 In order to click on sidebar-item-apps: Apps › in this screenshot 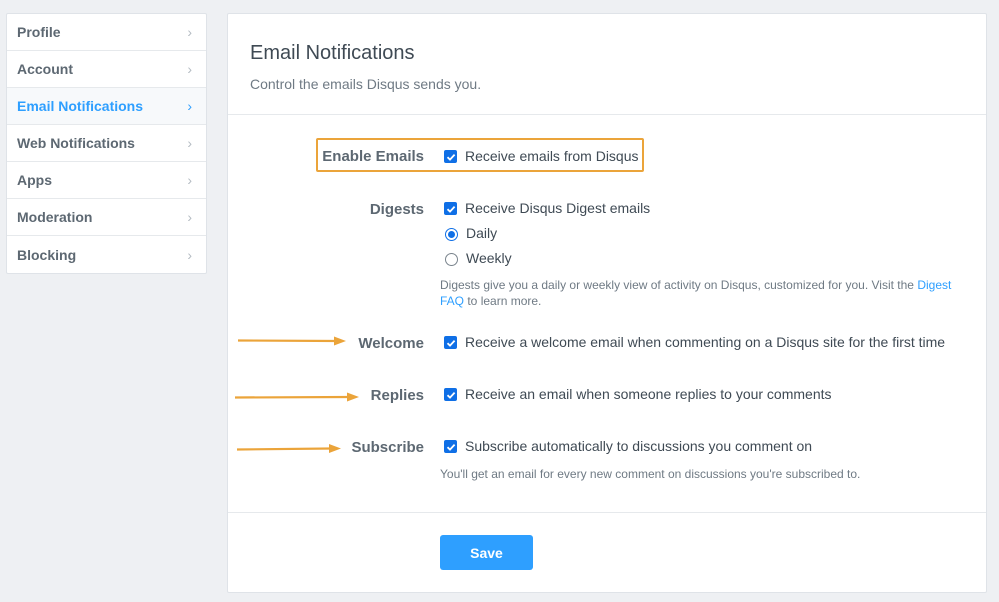, I will do `click(106, 180)`.